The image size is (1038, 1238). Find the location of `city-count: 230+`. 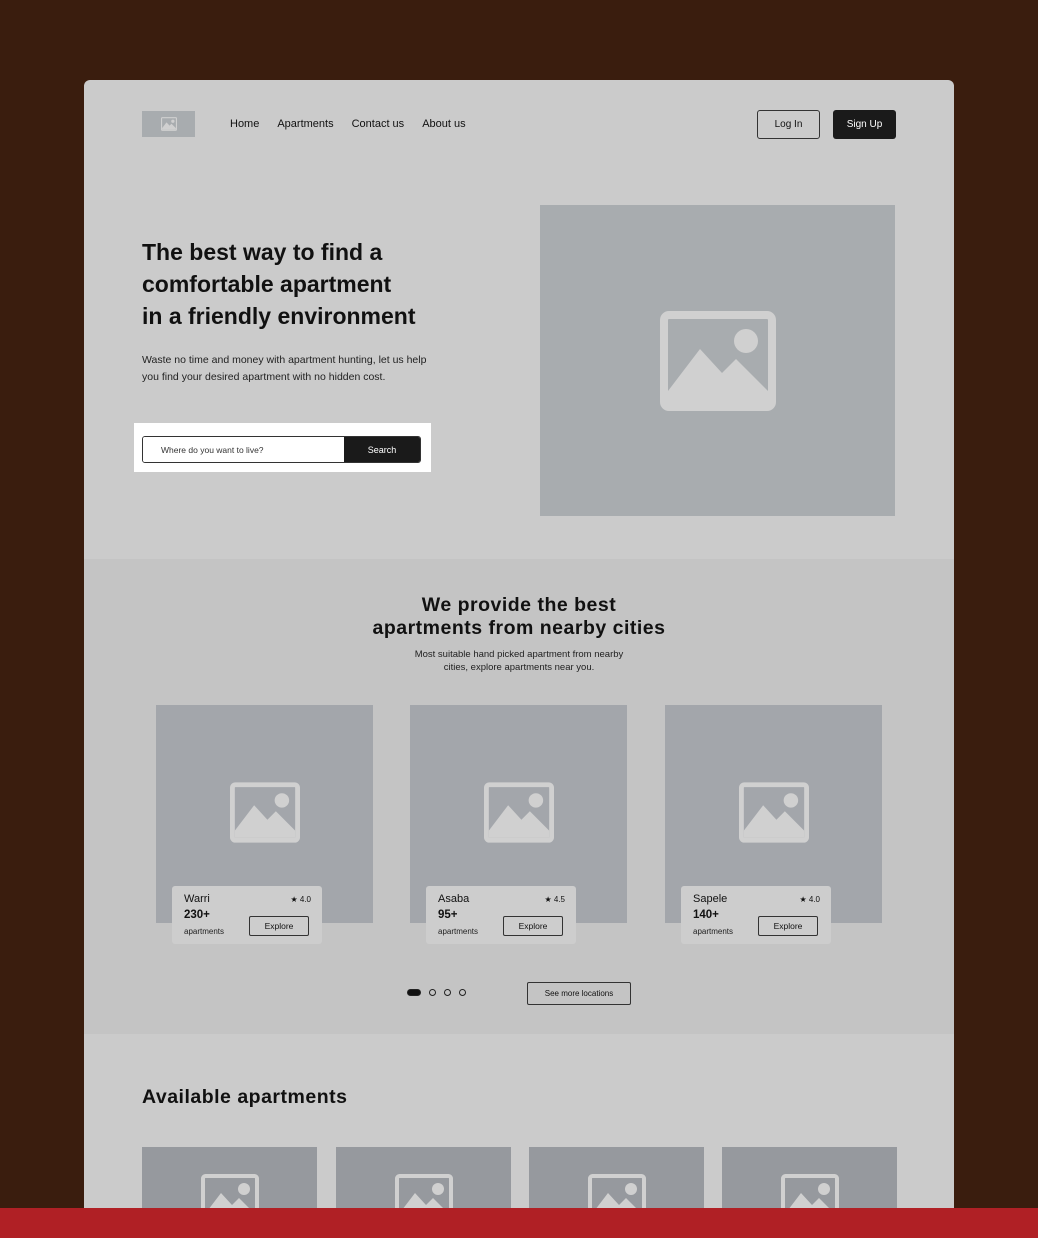

city-count: 230+ is located at coordinates (197, 915).